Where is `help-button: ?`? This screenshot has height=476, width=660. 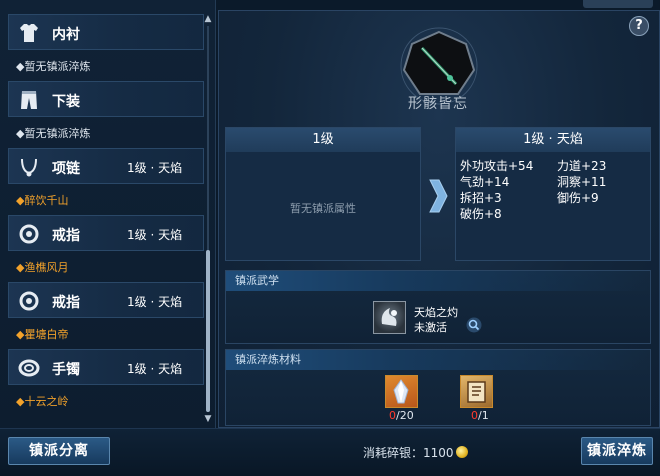 help-button: ? is located at coordinates (639, 26).